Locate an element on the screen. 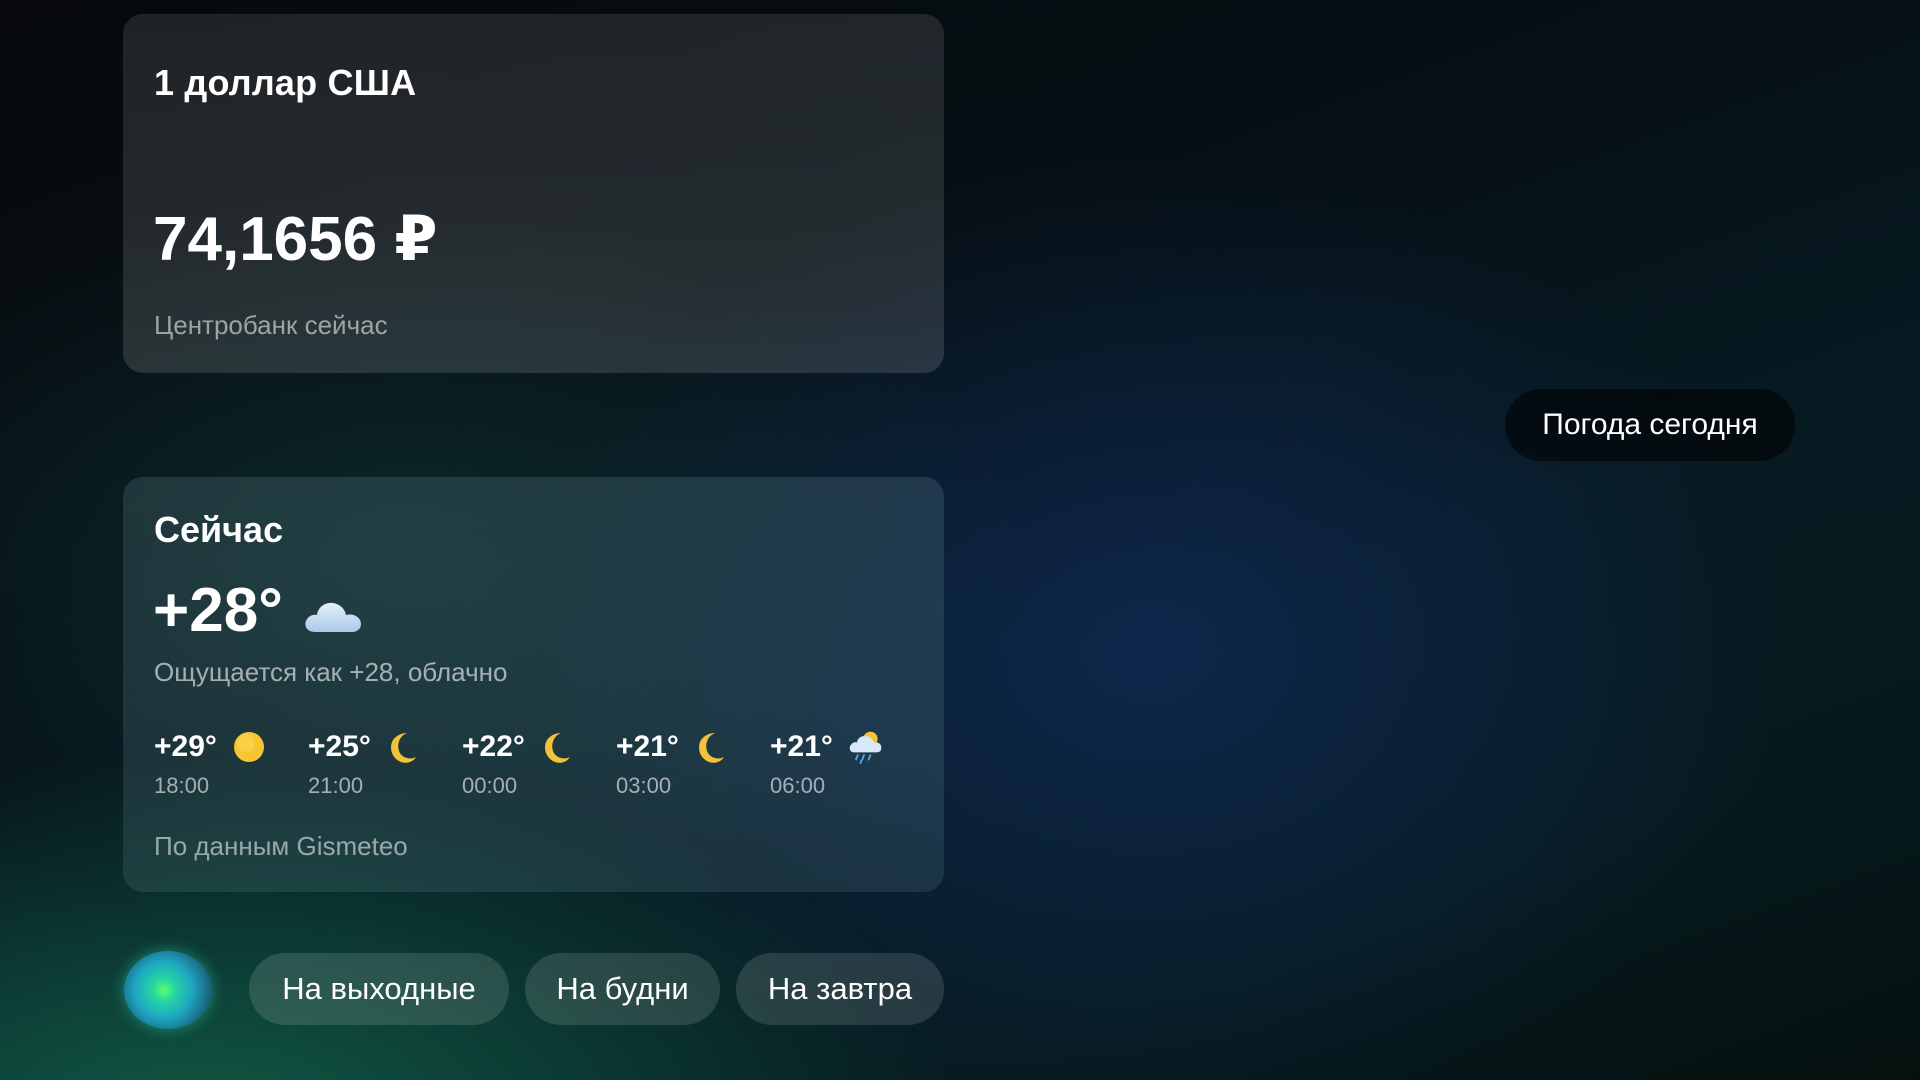 The width and height of the screenshot is (1920, 1080). currency-title: 1 доллар США is located at coordinates (285, 82).